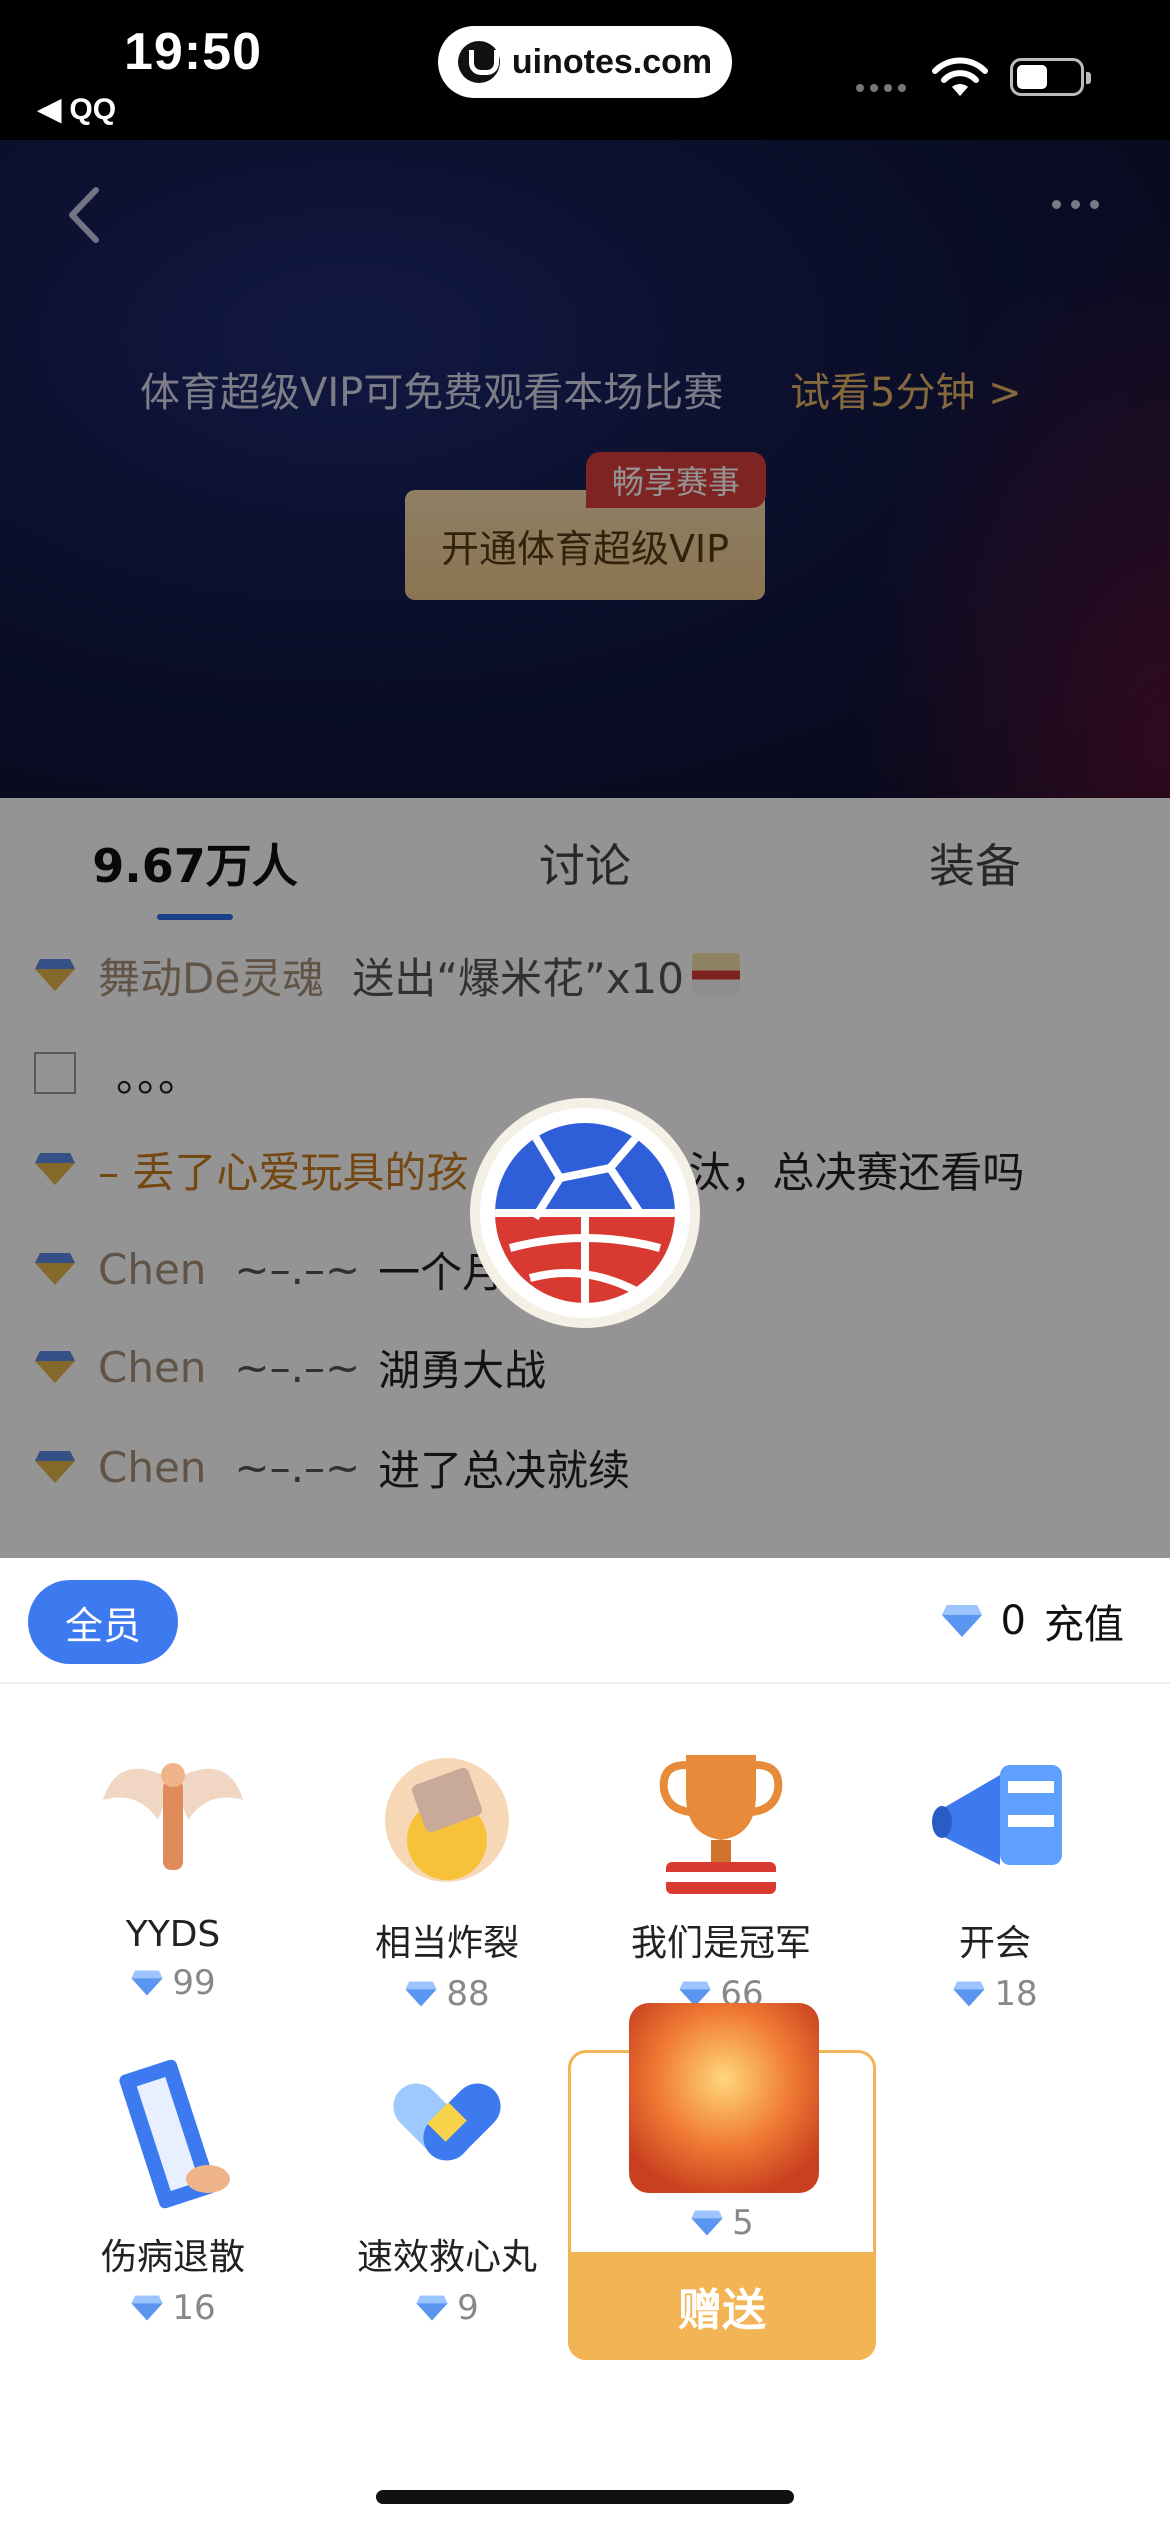 The width and height of the screenshot is (1170, 2532). I want to click on more-options-icon, so click(1075, 204).